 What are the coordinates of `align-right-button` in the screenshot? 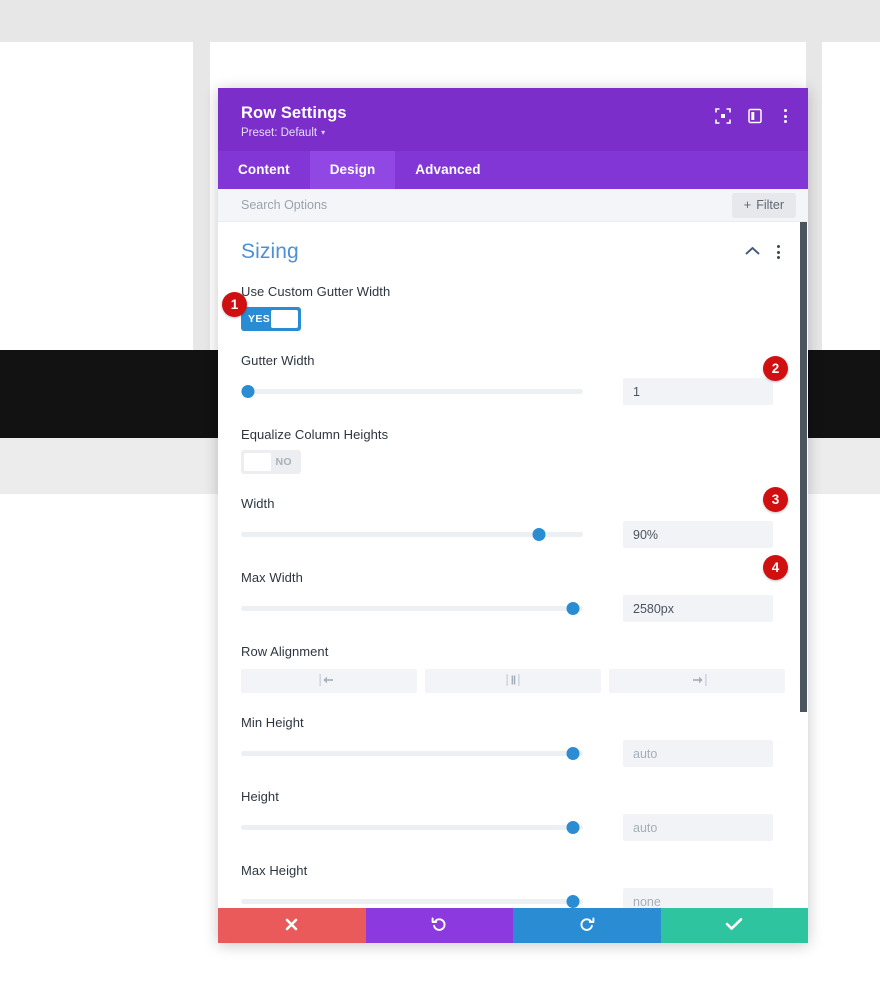 It's located at (697, 681).